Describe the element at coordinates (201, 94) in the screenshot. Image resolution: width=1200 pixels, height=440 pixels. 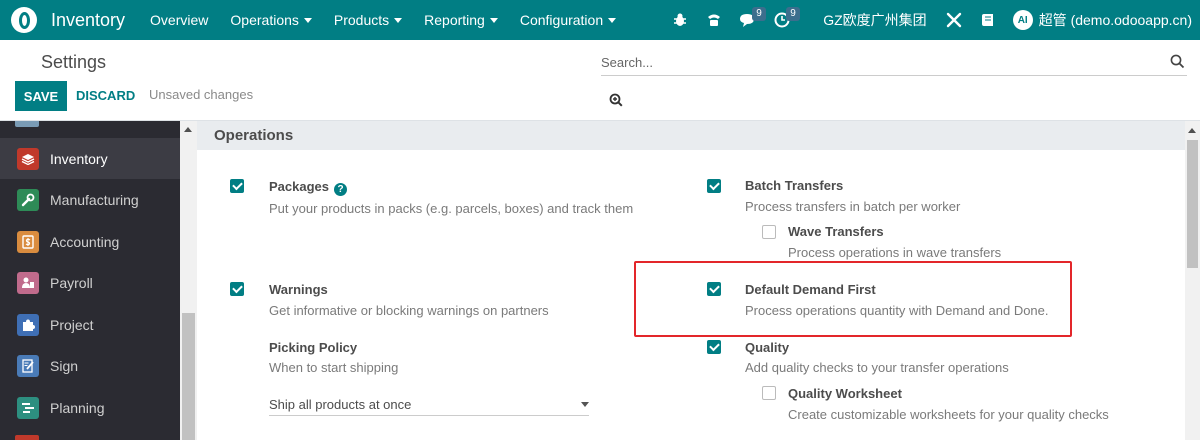
I see `unsaved-status: Unsaved changes` at that location.